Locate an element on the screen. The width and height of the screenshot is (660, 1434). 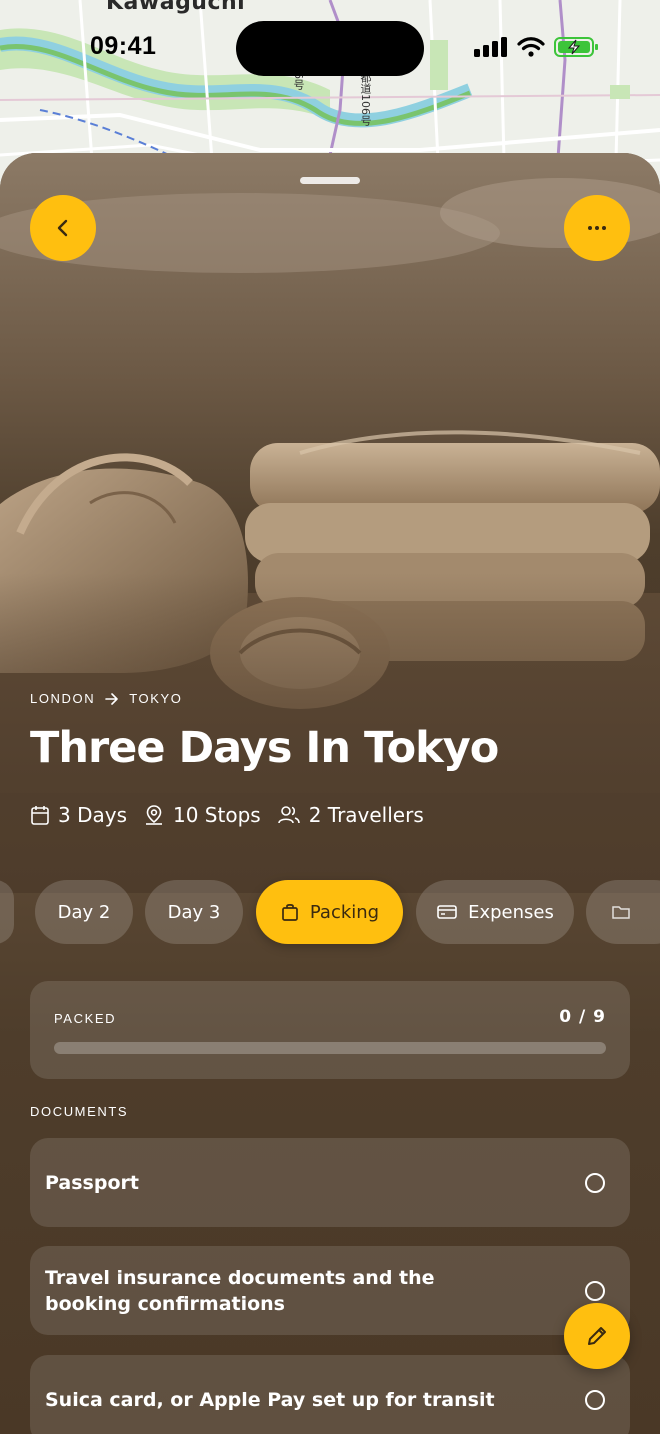
trip-route: LONDON TOKYO is located at coordinates (106, 698).